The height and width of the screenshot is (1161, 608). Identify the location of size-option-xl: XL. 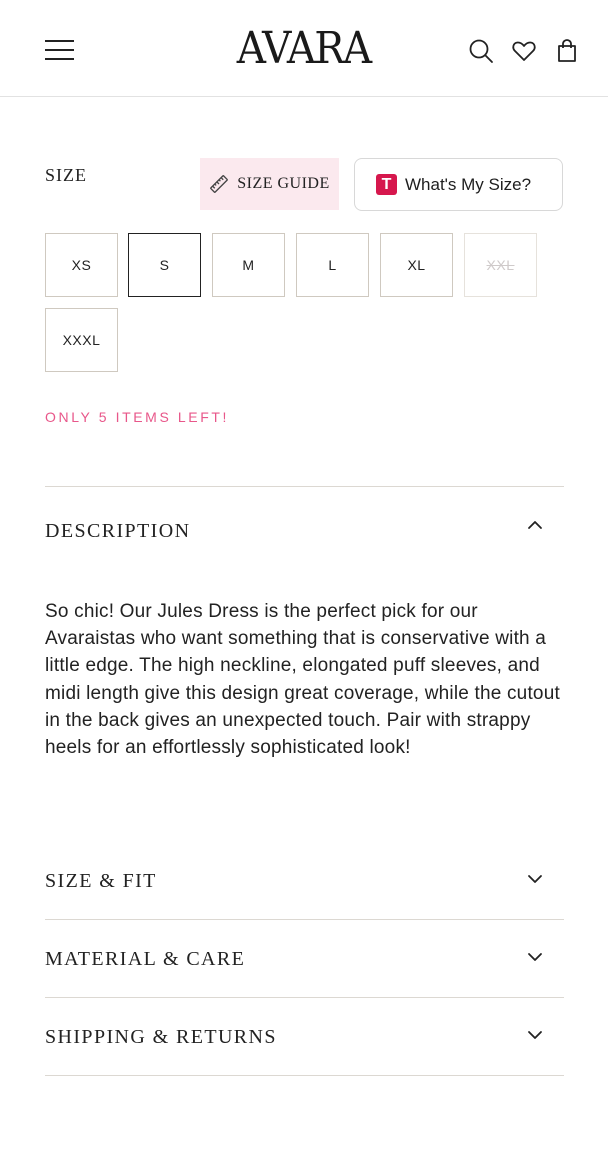
(416, 265).